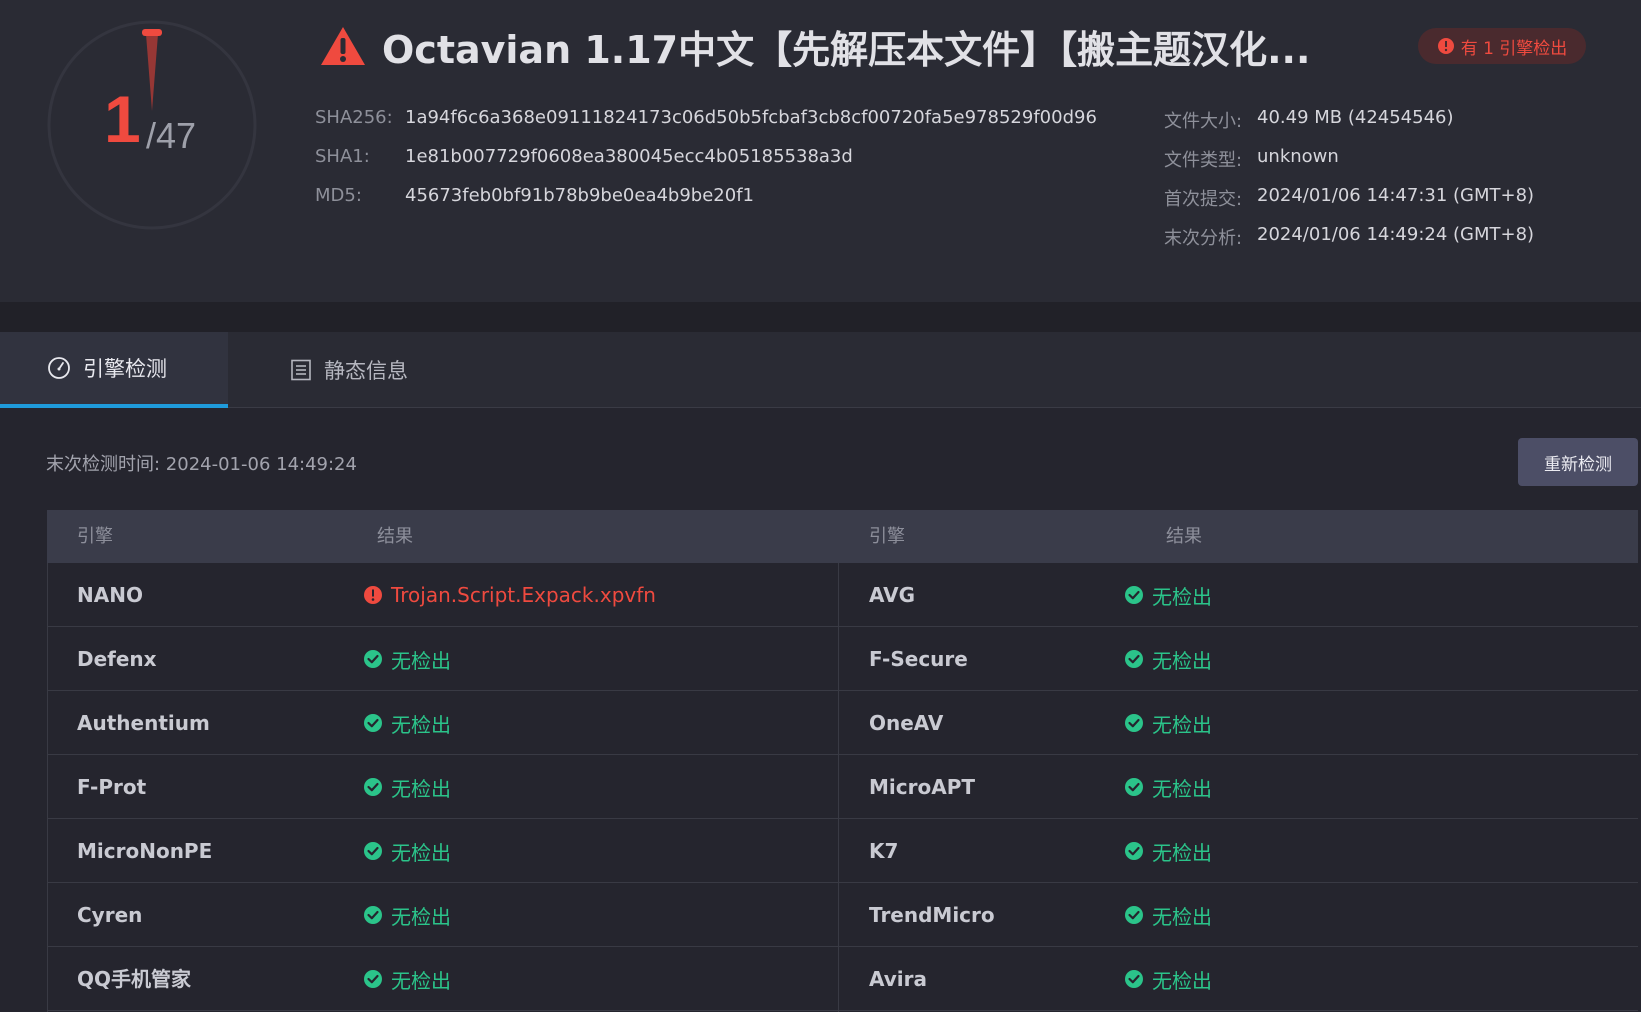  I want to click on engine-name: AVG, so click(892, 595).